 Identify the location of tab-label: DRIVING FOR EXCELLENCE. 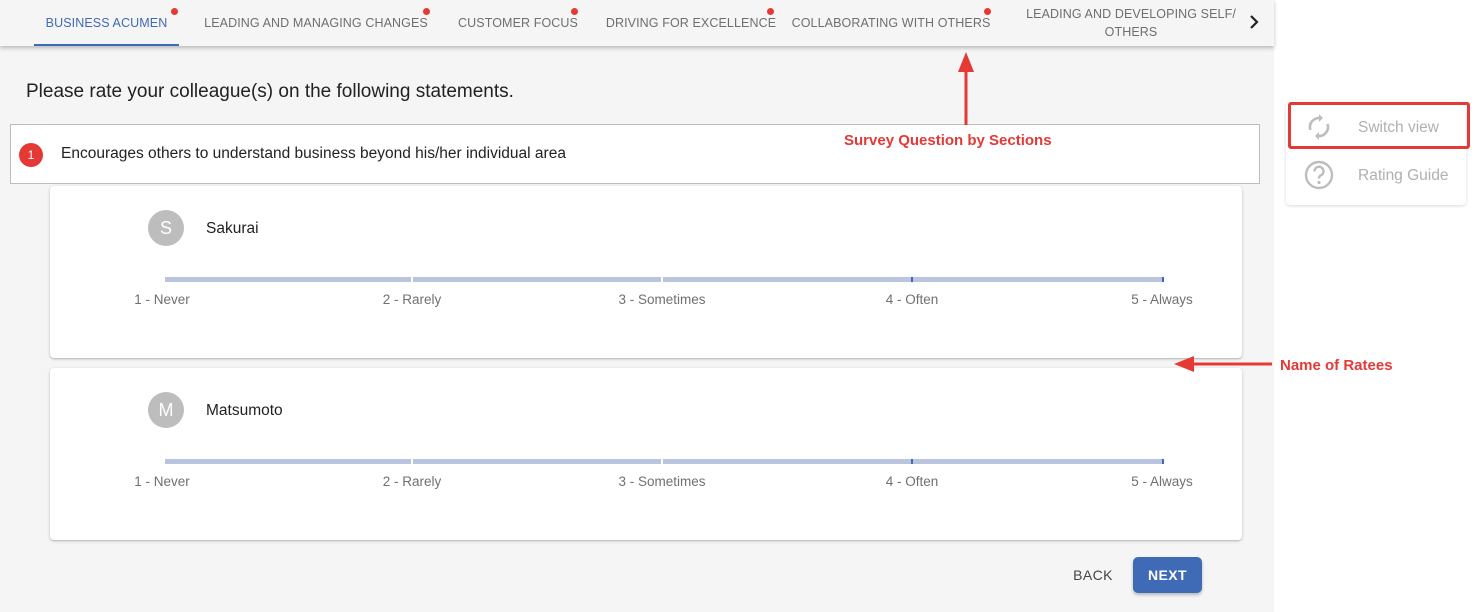
(691, 23).